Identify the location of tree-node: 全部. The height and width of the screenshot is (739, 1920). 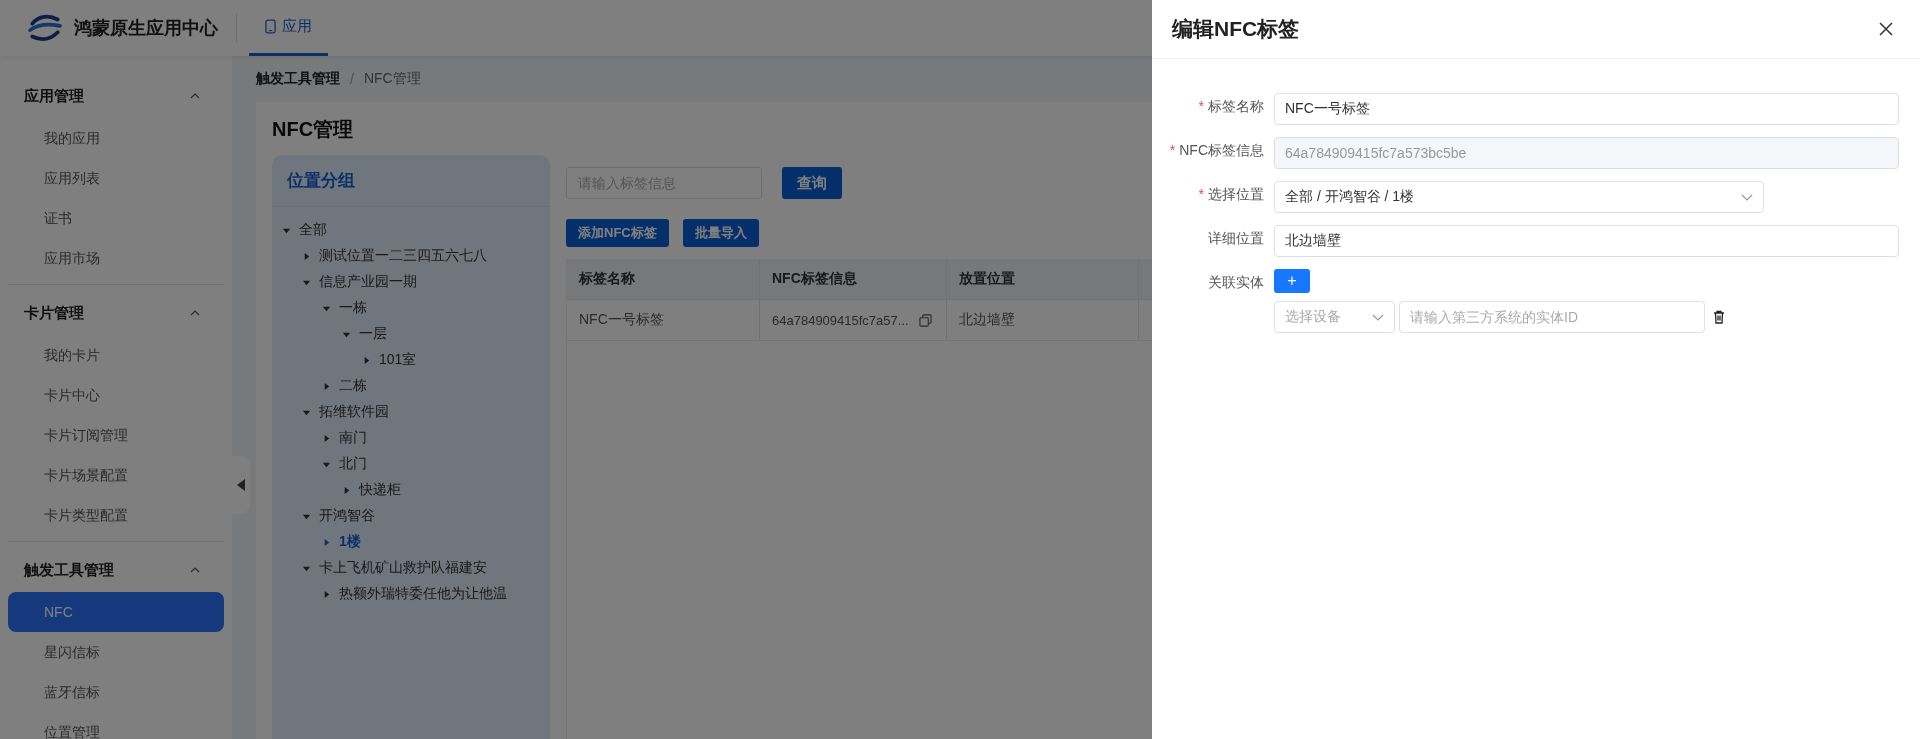
(411, 230).